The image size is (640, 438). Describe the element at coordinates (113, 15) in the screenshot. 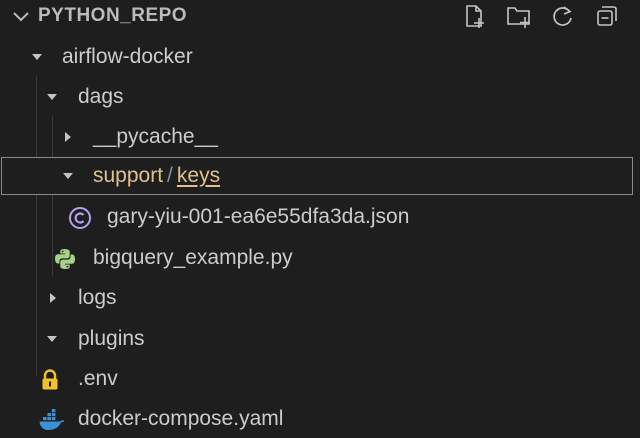

I see `explorer-title: PYTHON_REPO` at that location.